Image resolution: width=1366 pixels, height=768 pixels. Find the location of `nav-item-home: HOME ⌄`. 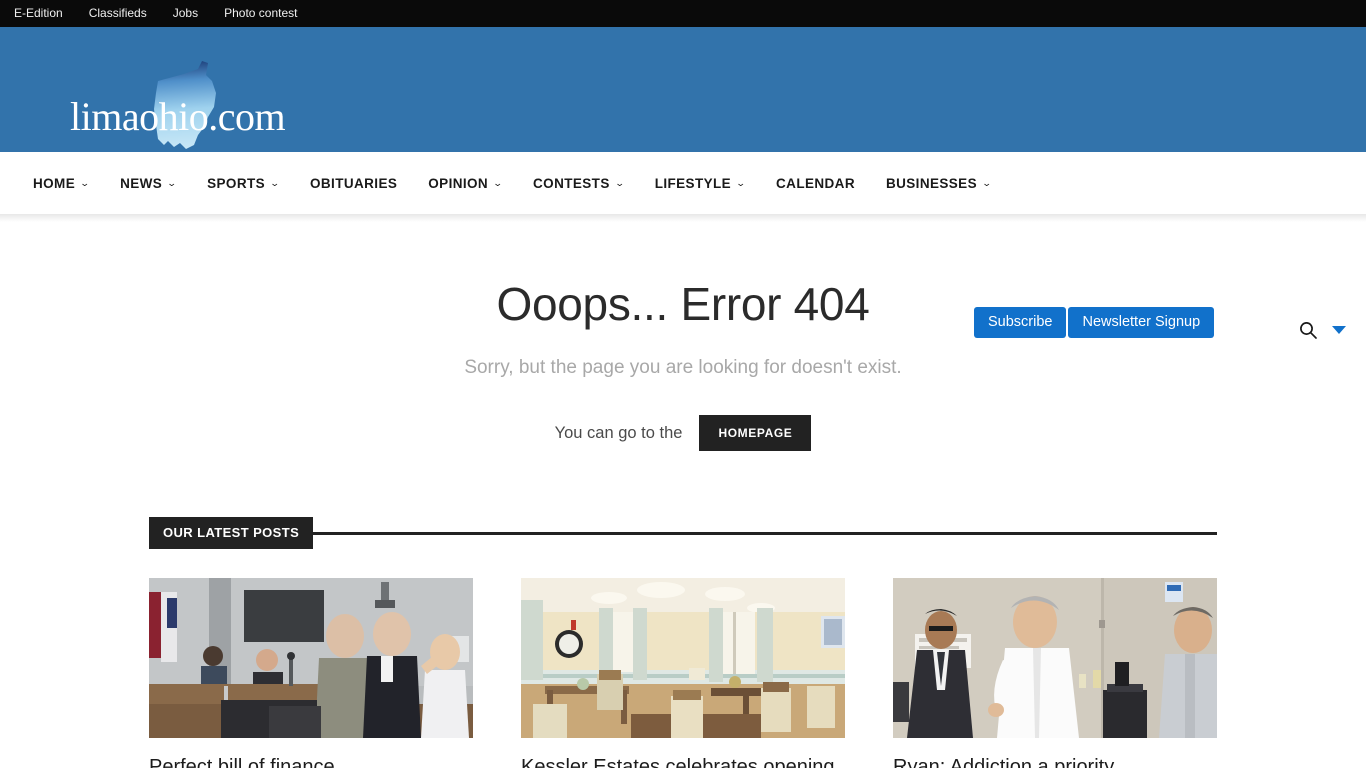

nav-item-home: HOME ⌄ is located at coordinates (62, 183).